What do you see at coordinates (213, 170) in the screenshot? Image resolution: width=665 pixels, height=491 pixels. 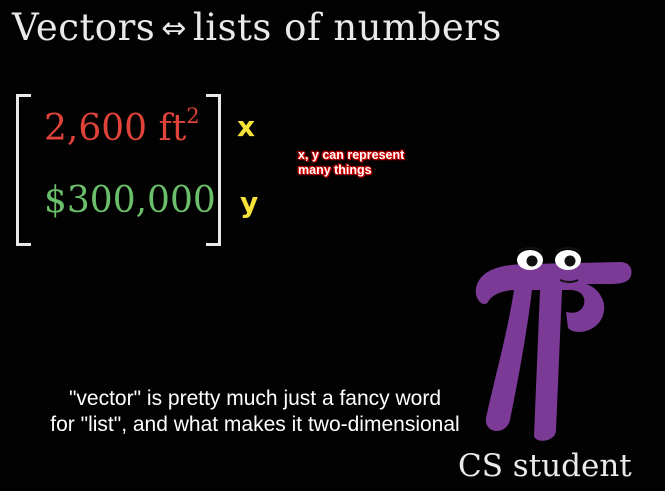 I see `right-bracket` at bounding box center [213, 170].